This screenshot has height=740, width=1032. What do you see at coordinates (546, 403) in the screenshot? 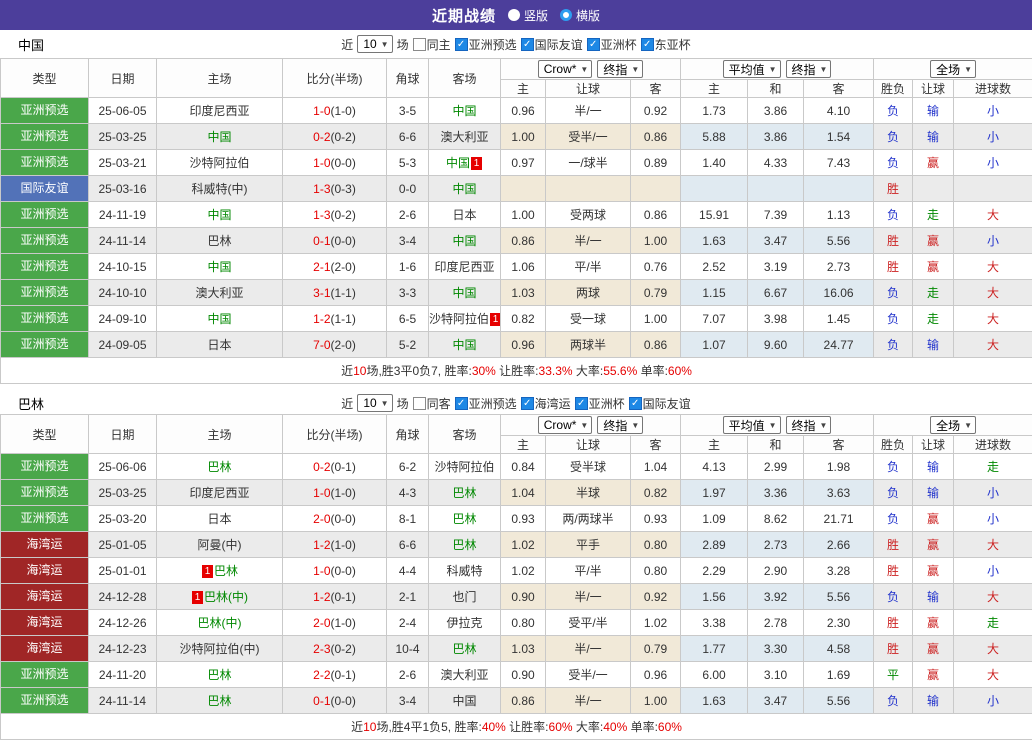
I see `competition-filter: ✓ 海湾运` at bounding box center [546, 403].